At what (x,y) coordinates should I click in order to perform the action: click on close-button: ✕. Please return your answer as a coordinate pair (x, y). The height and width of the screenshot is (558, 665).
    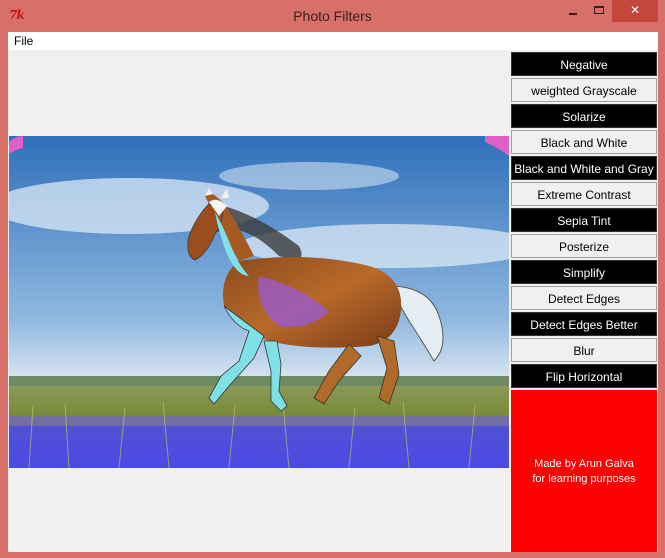
    Looking at the image, I should click on (635, 11).